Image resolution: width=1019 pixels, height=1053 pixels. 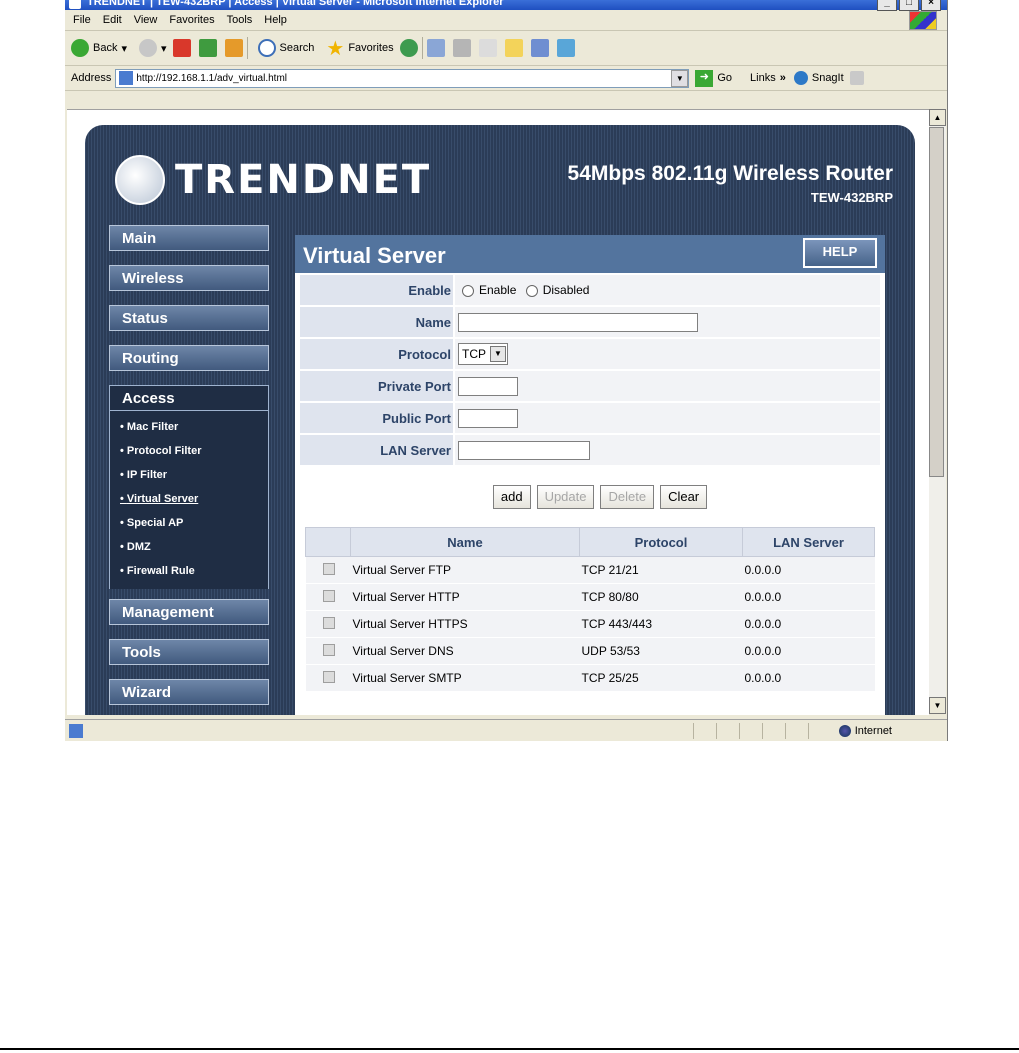 I want to click on submenu-label: Firewall Rule, so click(x=160, y=571).